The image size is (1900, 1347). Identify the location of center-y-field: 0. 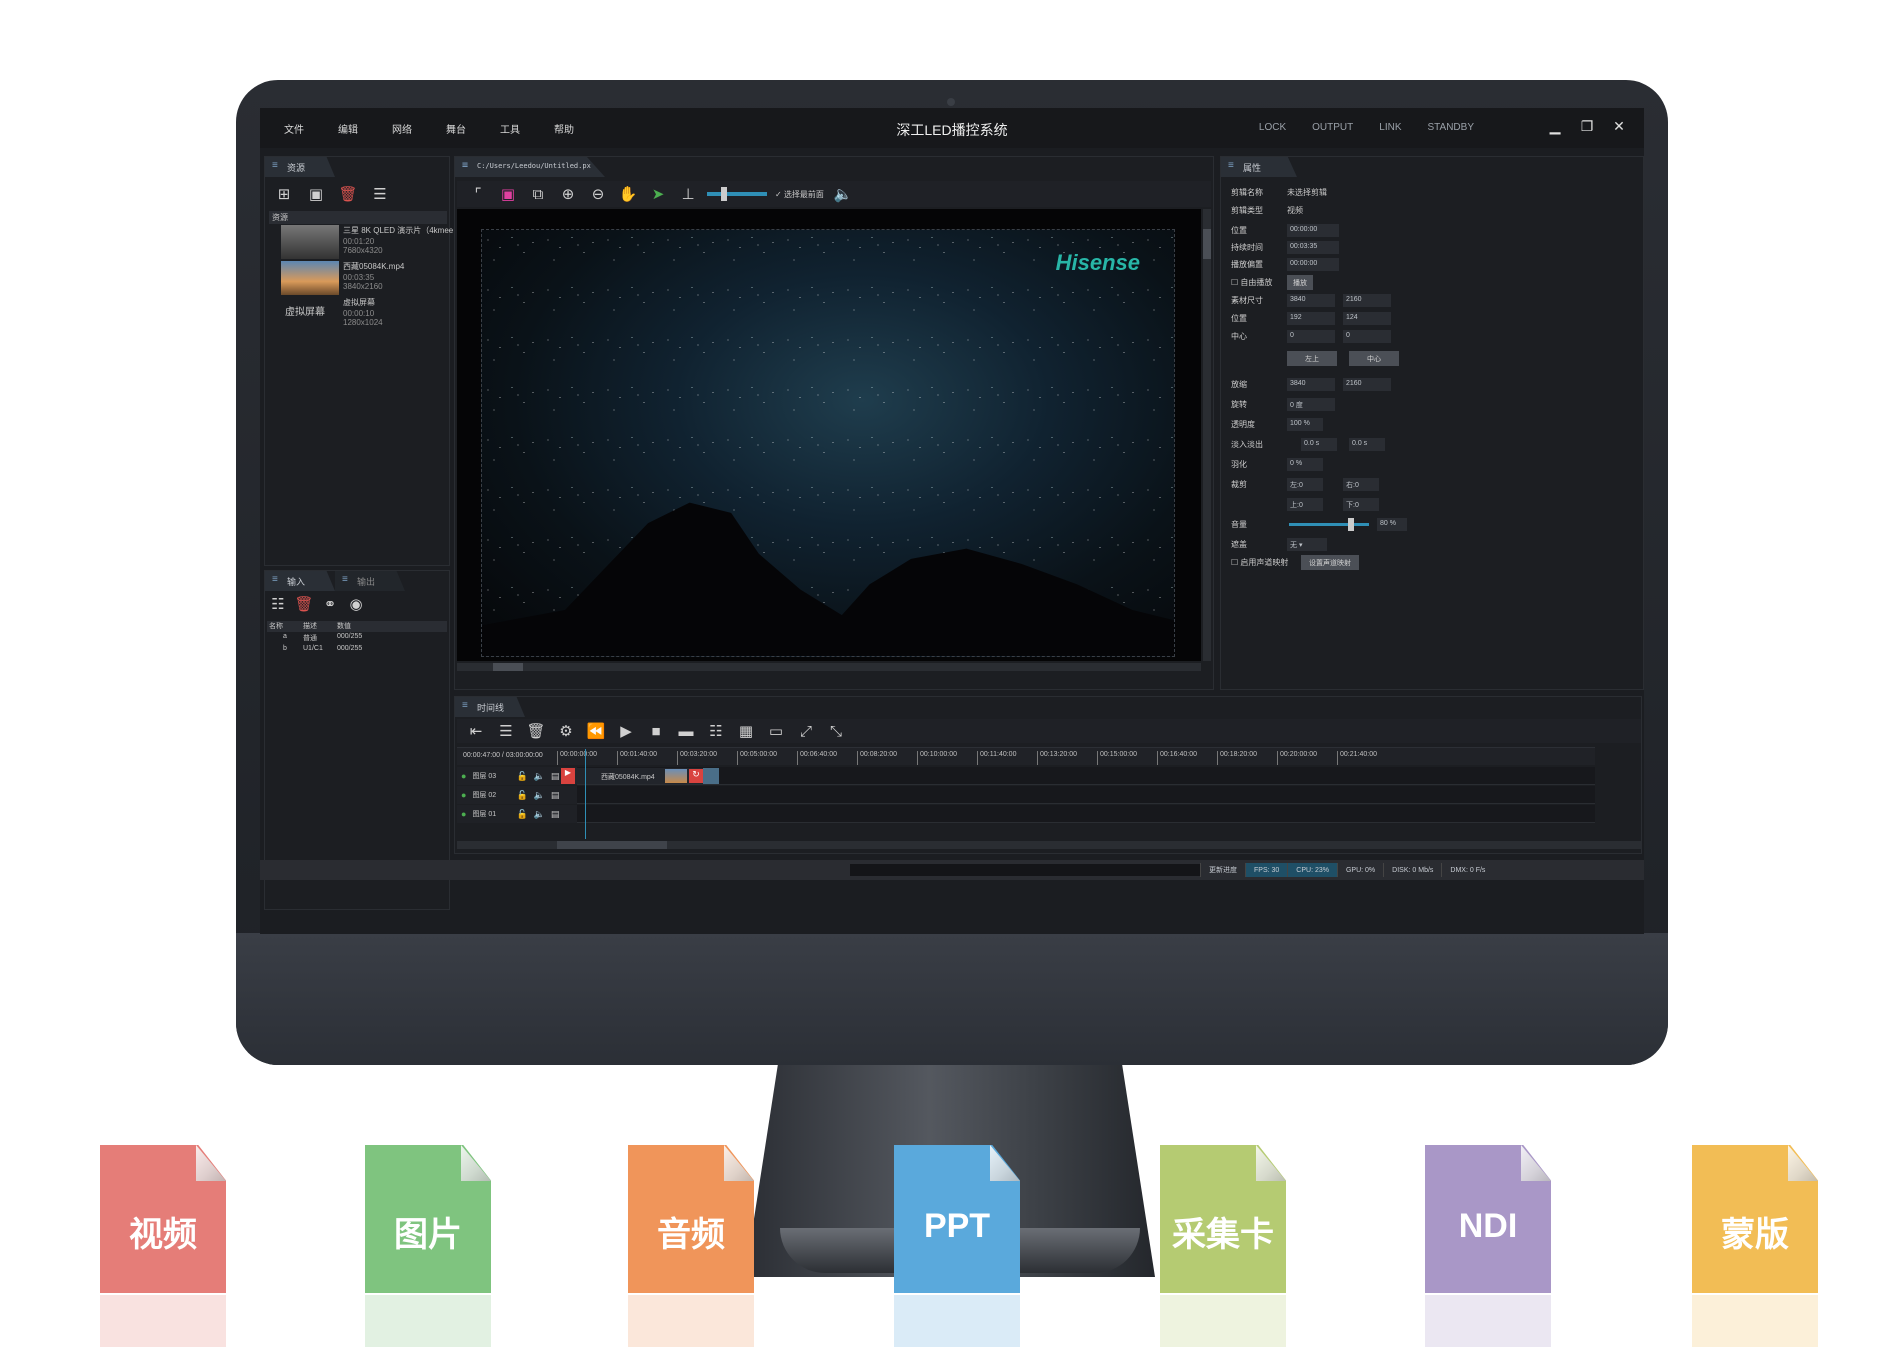
(1367, 336).